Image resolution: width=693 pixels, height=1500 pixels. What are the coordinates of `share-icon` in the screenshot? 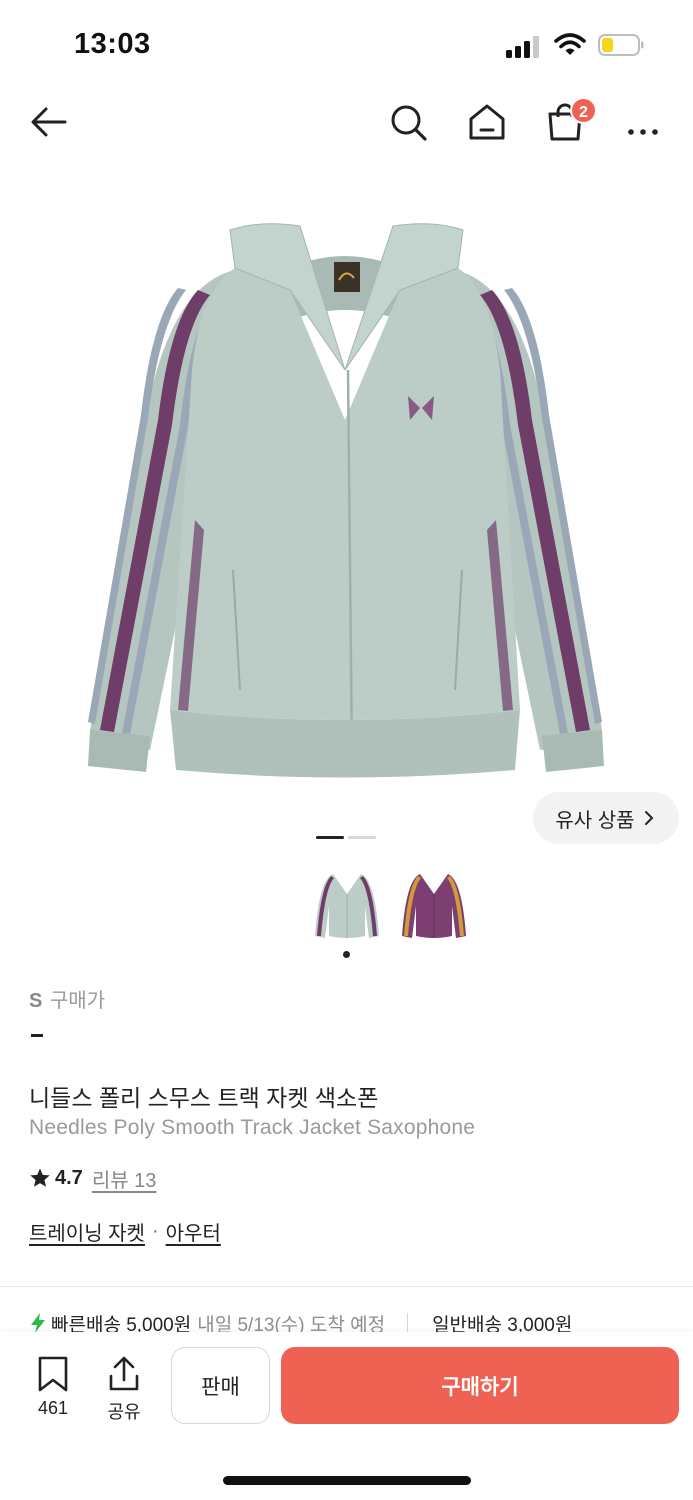 It's located at (124, 1373).